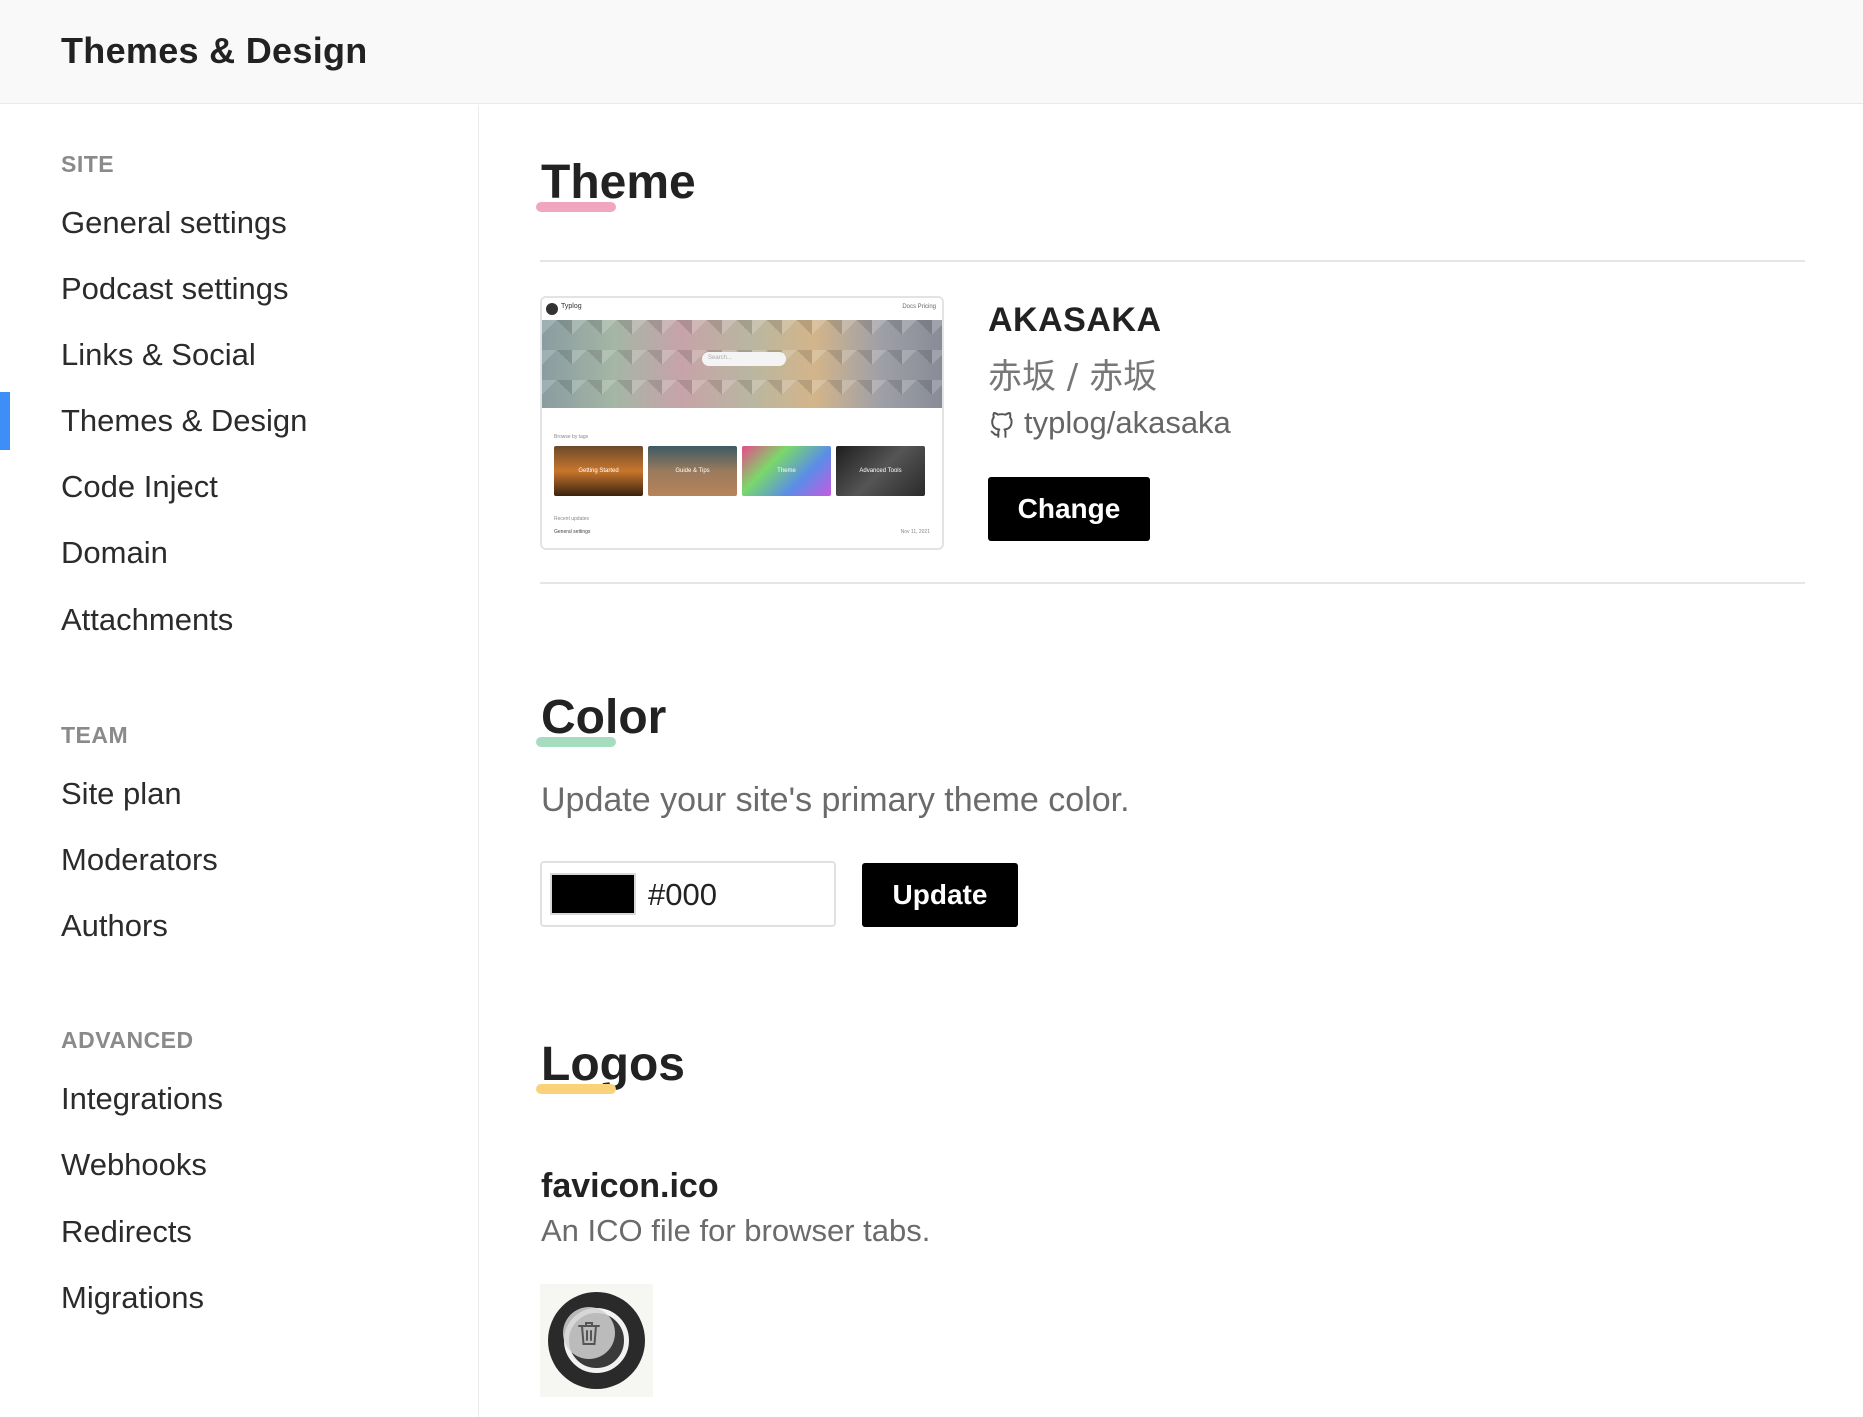 Image resolution: width=1863 pixels, height=1417 pixels. I want to click on preview-card: Advanced Tools, so click(880, 471).